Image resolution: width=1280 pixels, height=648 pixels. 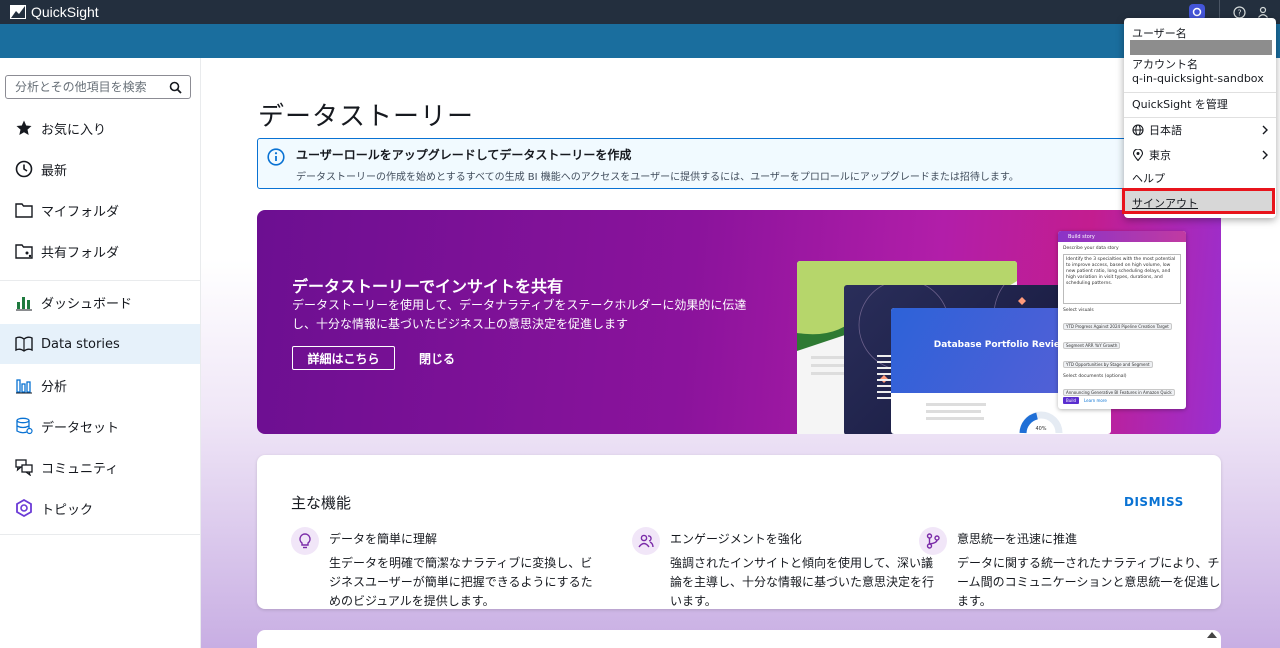 What do you see at coordinates (54, 171) in the screenshot?
I see `sidebar-item-label: 最新` at bounding box center [54, 171].